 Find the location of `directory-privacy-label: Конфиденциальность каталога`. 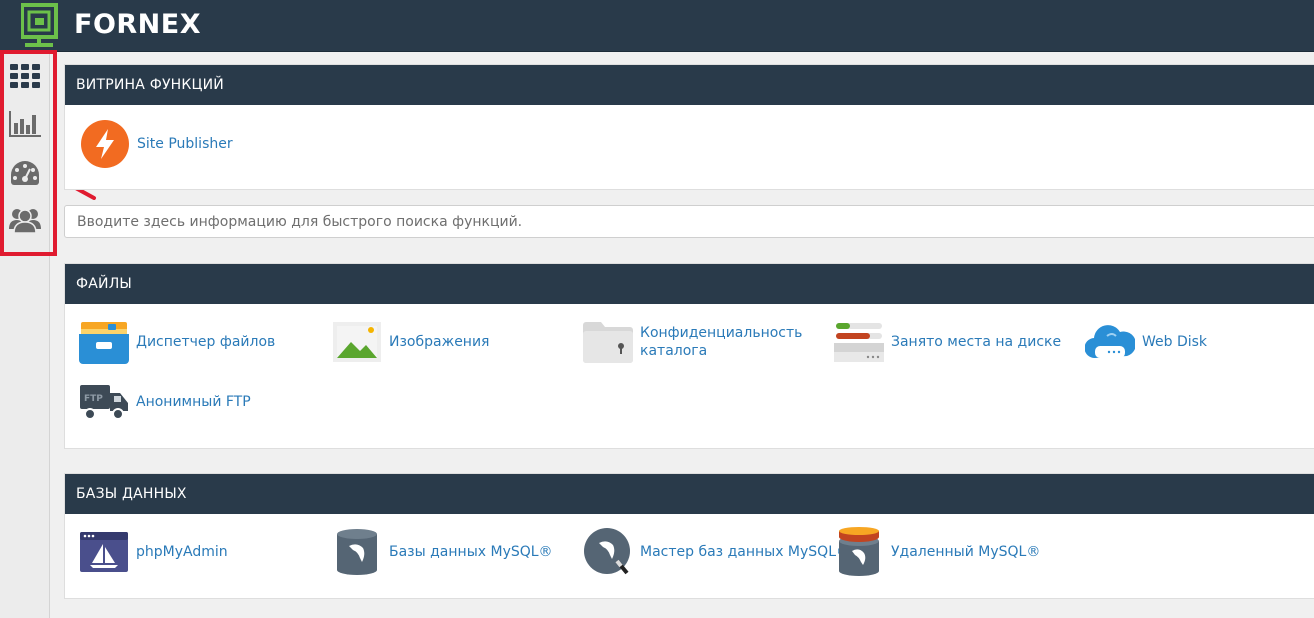

directory-privacy-label: Конфиденциальность каталога is located at coordinates (721, 342).